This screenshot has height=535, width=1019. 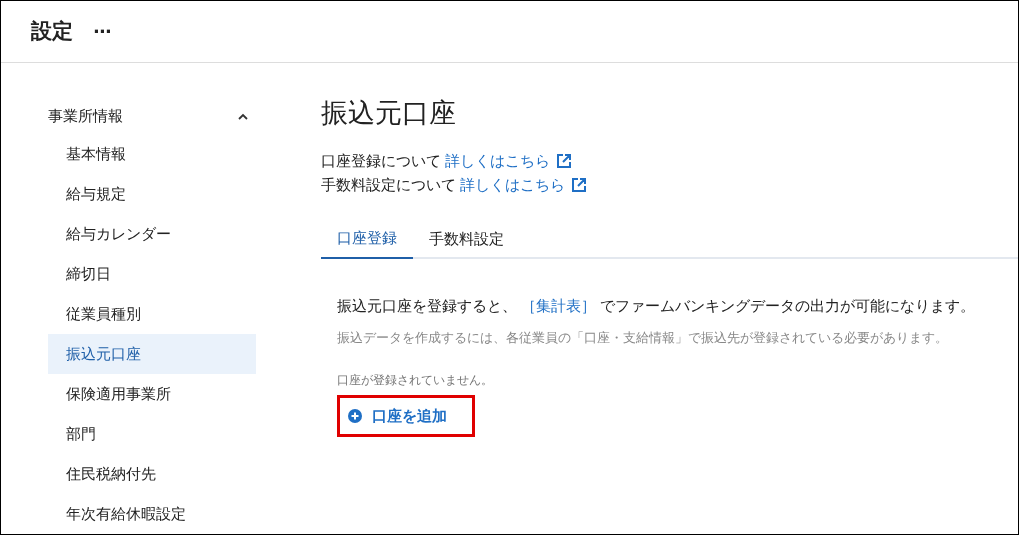 What do you see at coordinates (367, 239) in the screenshot?
I see `tab: 口座登録` at bounding box center [367, 239].